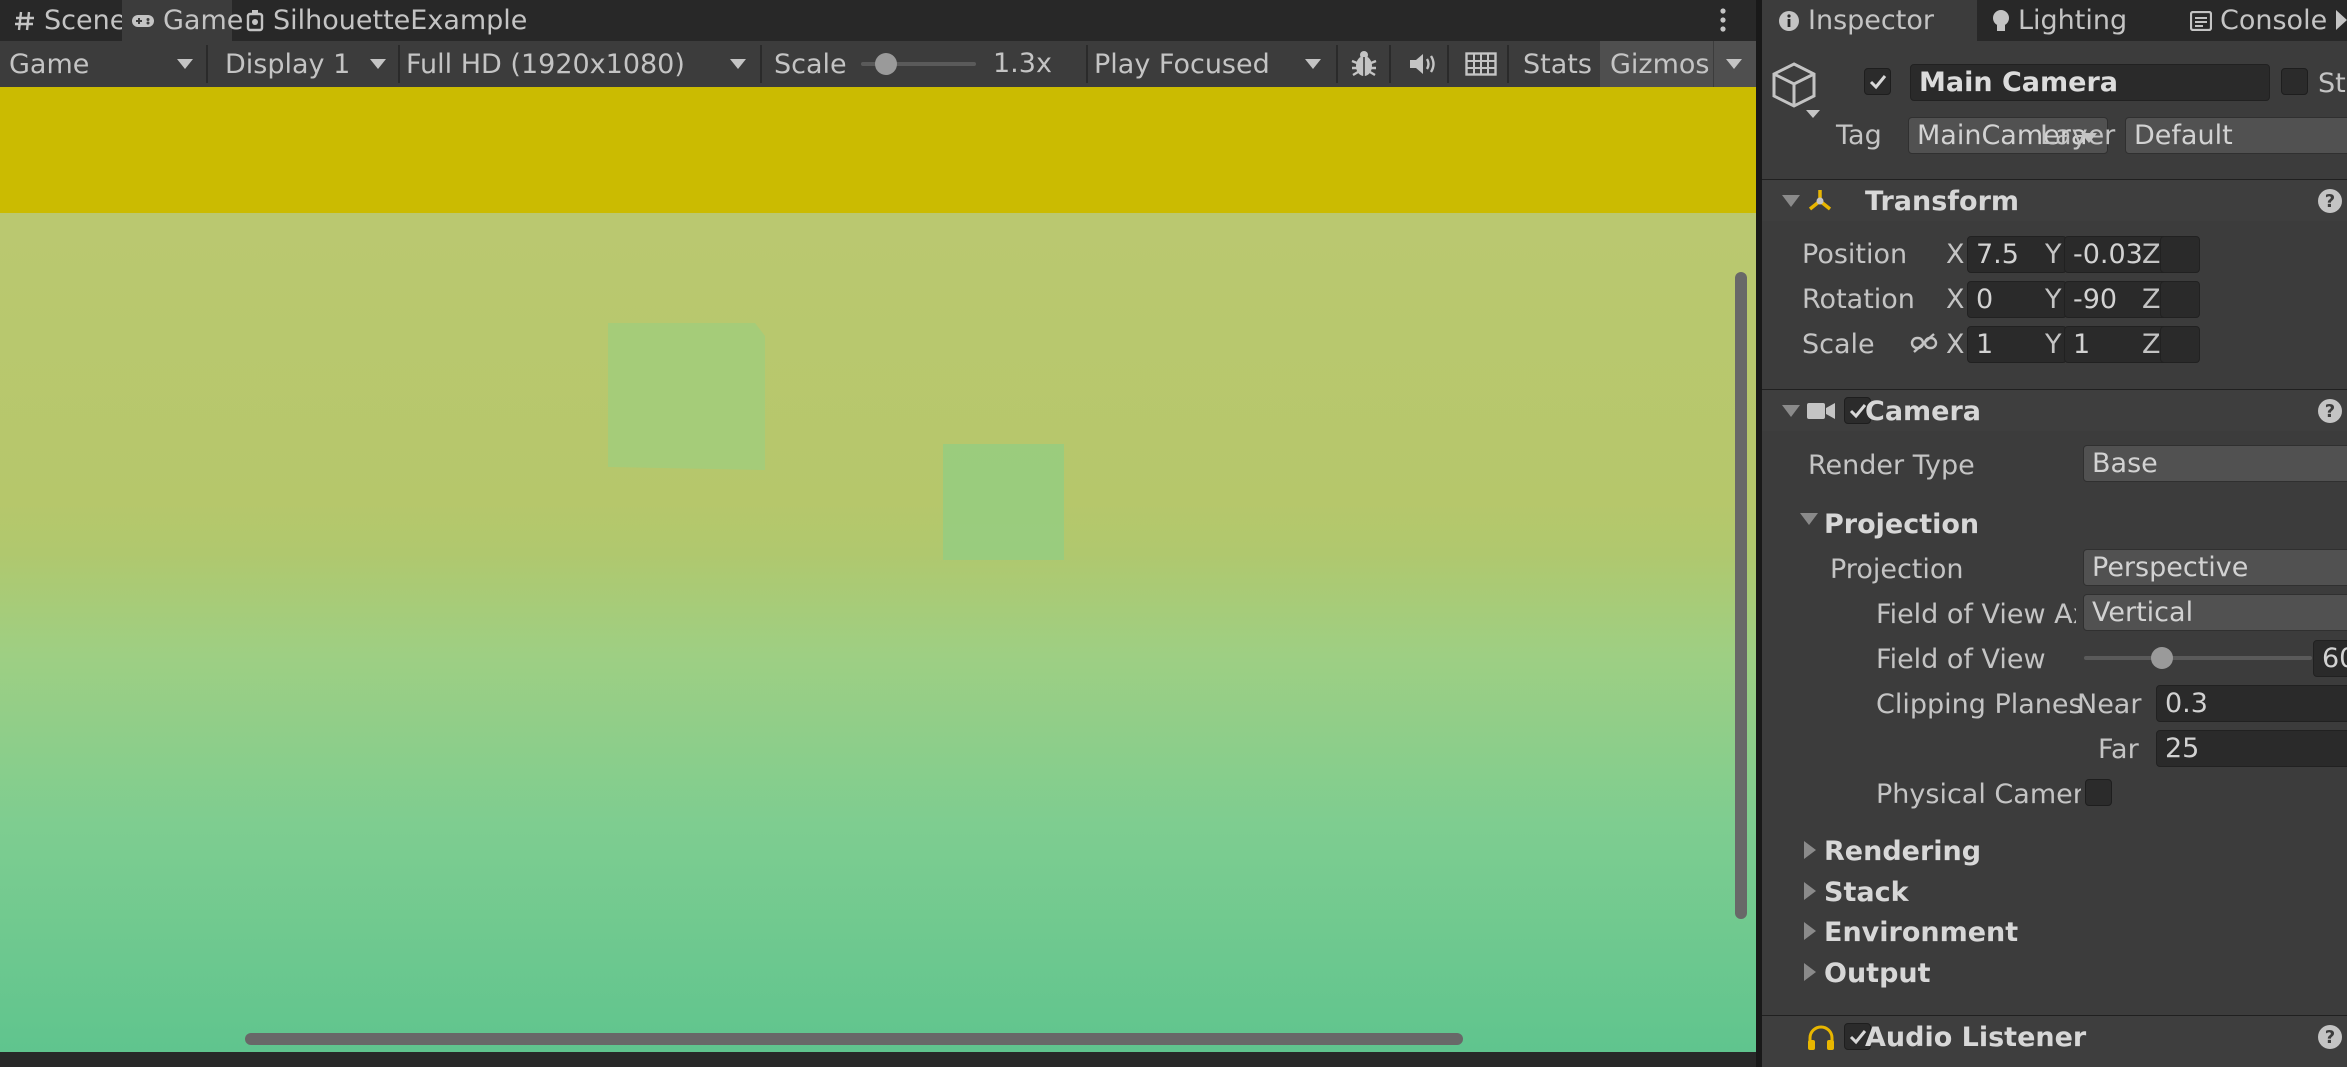 Image resolution: width=2347 pixels, height=1067 pixels. What do you see at coordinates (1866, 892) in the screenshot?
I see `section-stack: Stack` at bounding box center [1866, 892].